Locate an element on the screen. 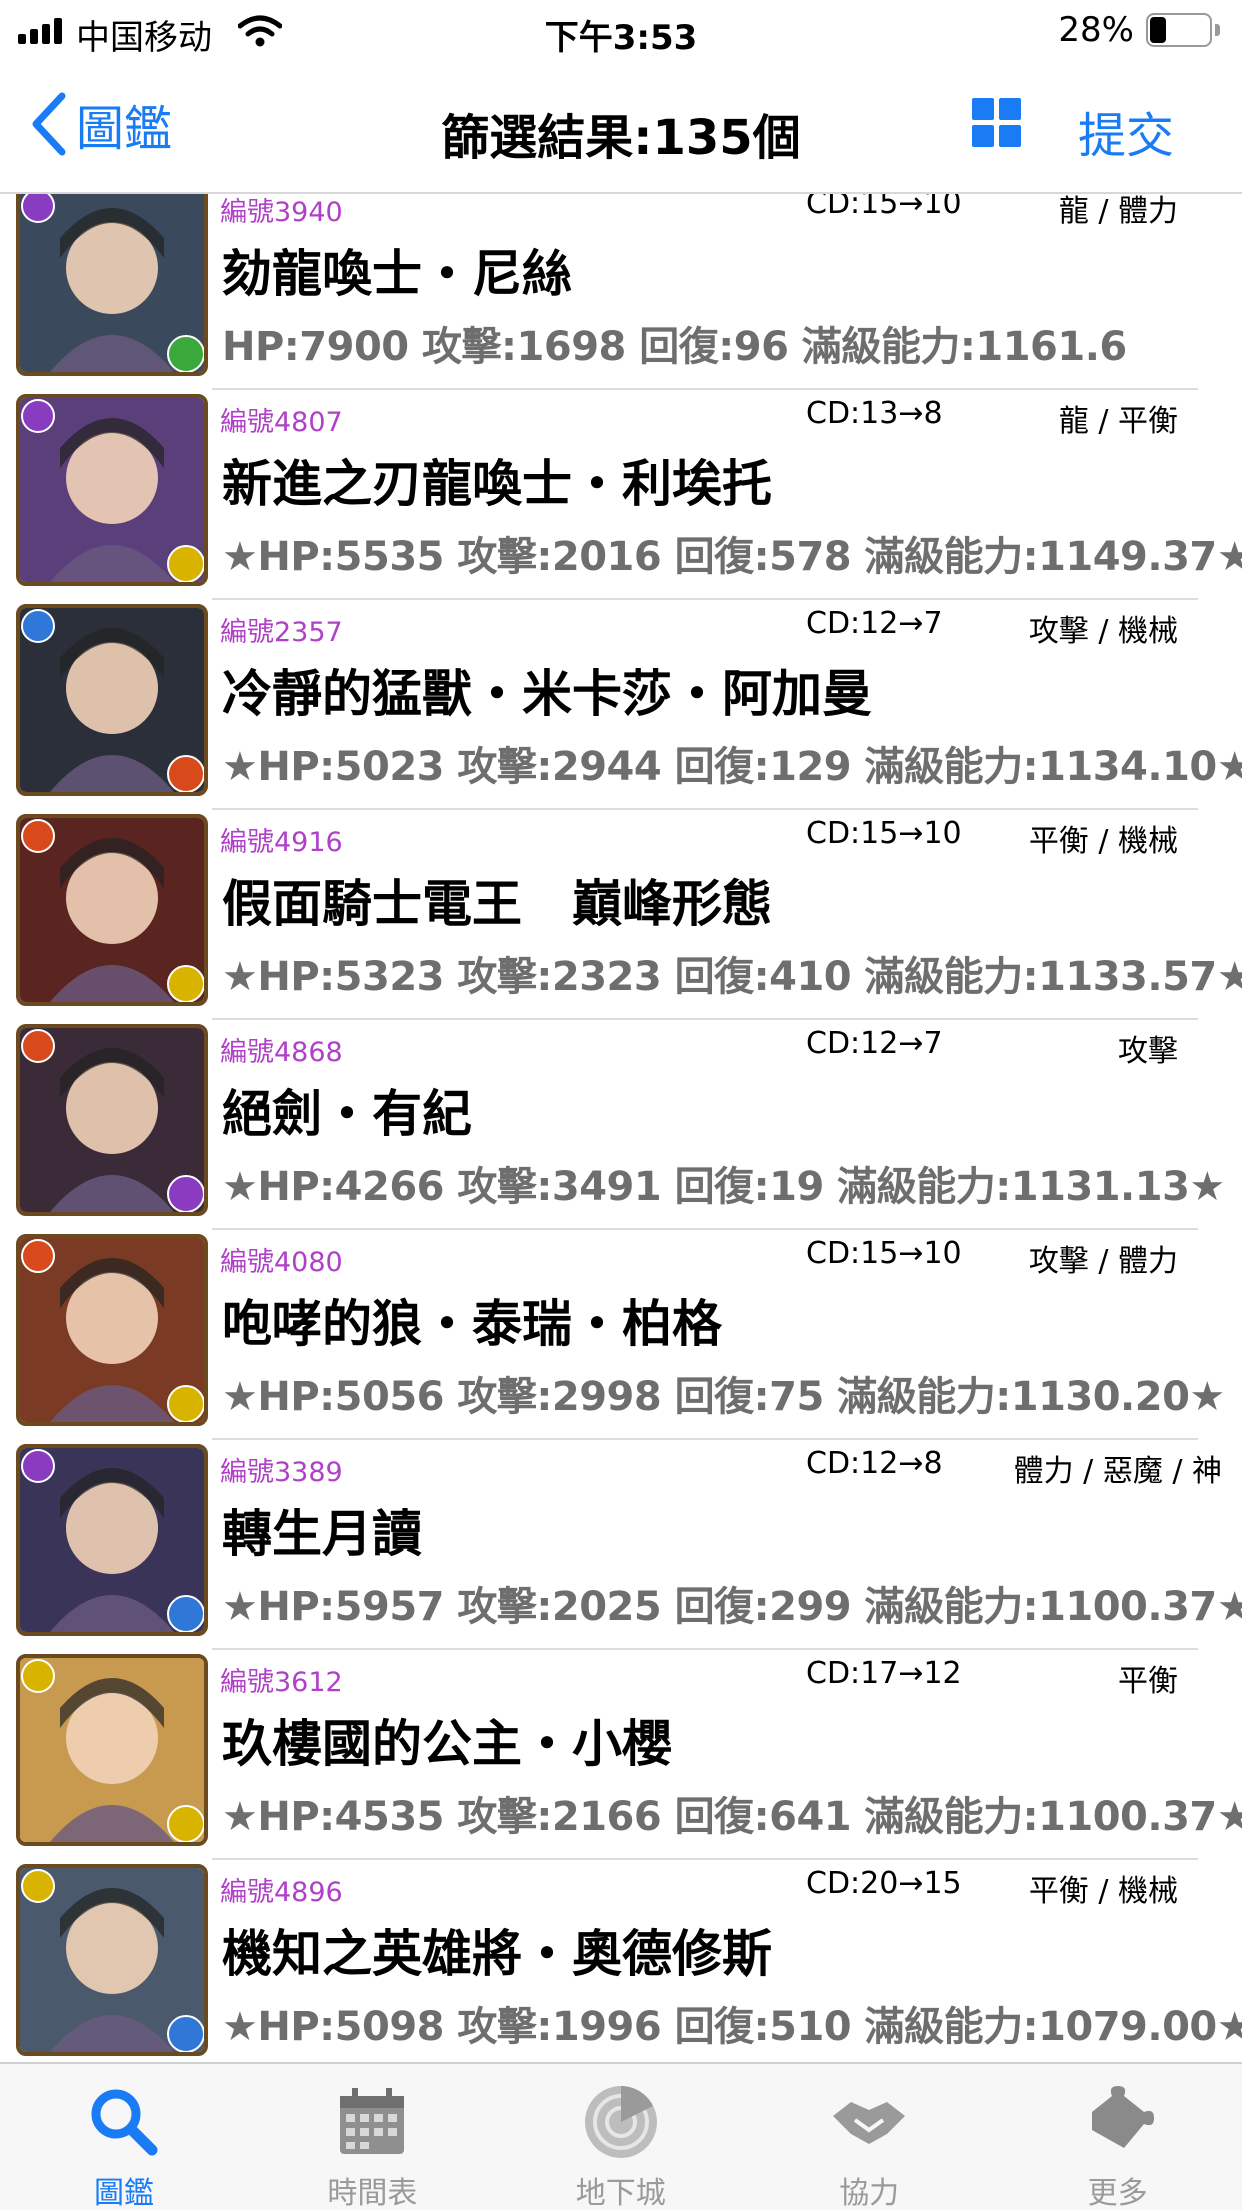 The height and width of the screenshot is (2212, 1242). monster-name: 假面騎士電王 巔峰形態 is located at coordinates (497, 904).